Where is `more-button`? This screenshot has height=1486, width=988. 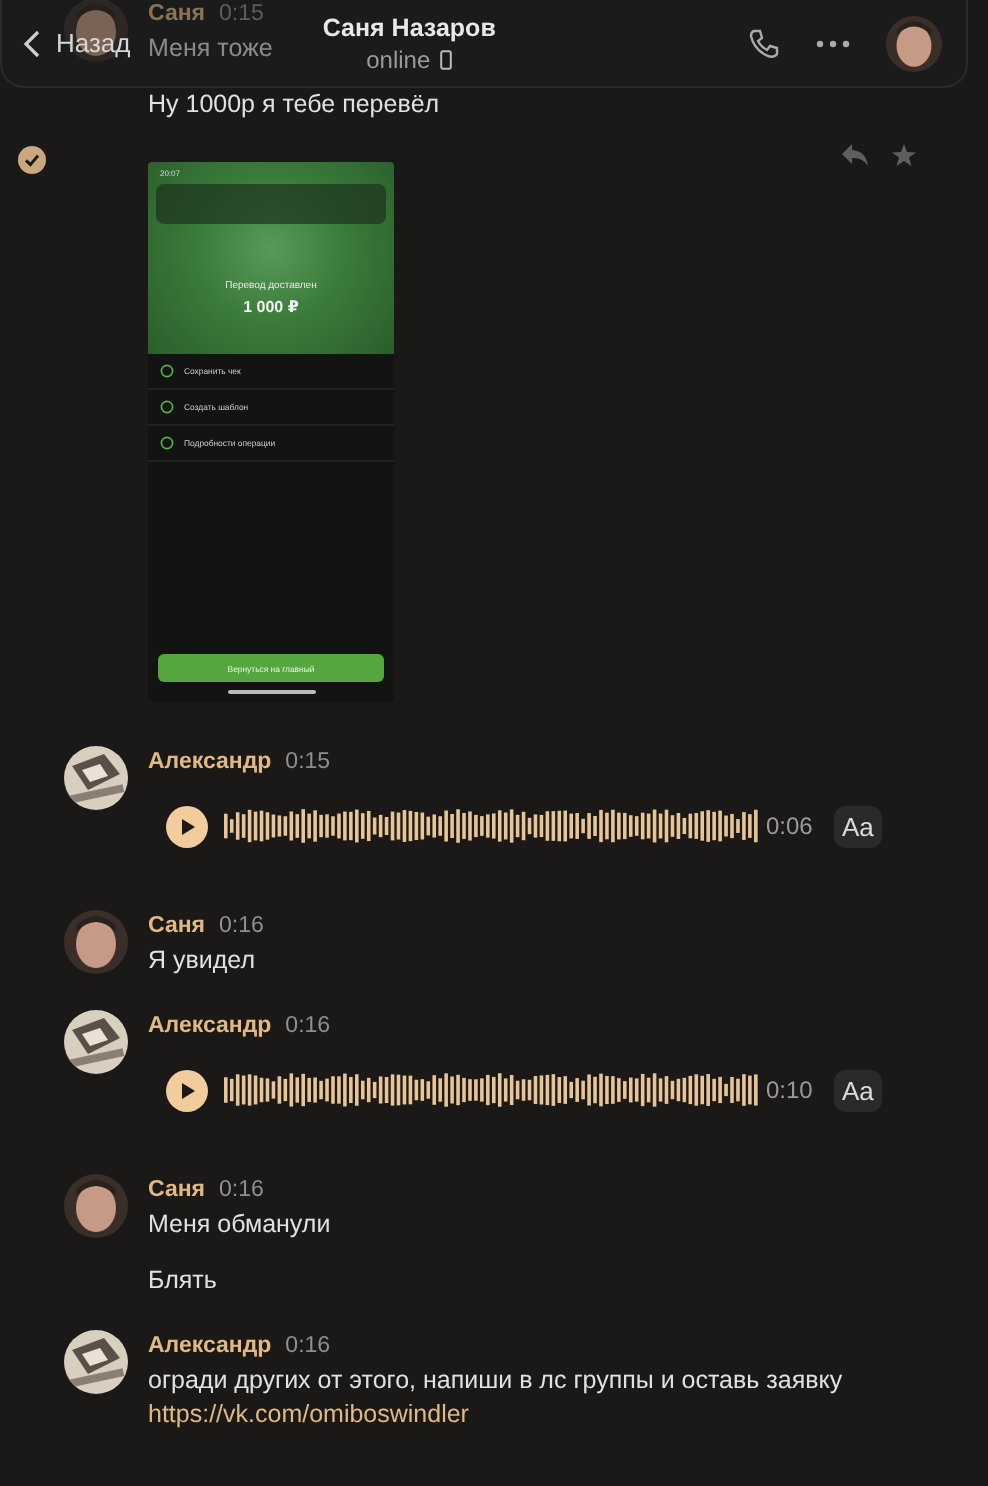
more-button is located at coordinates (833, 43).